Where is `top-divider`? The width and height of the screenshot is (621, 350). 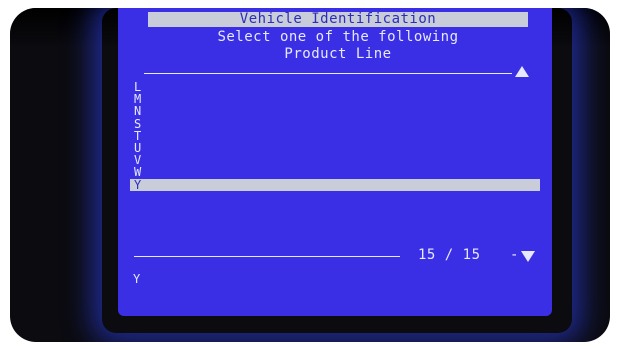 top-divider is located at coordinates (328, 73).